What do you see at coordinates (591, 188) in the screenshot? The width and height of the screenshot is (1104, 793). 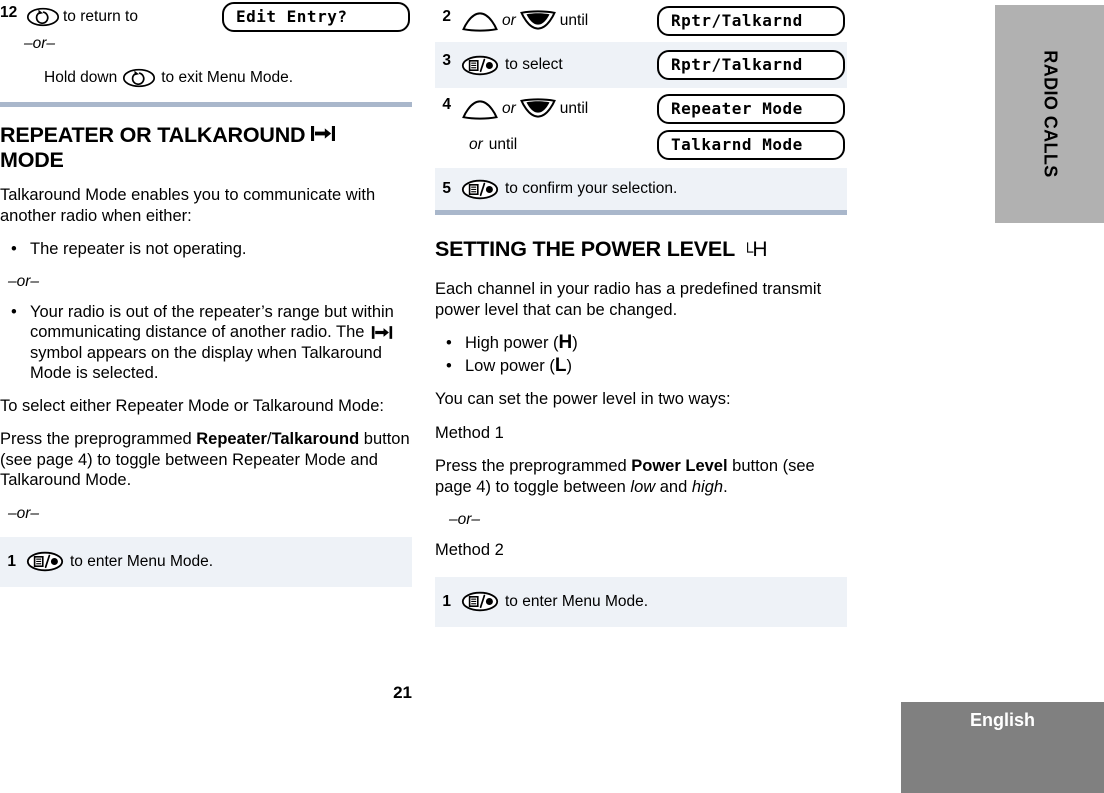 I see `step-text: to confirm your selection.` at bounding box center [591, 188].